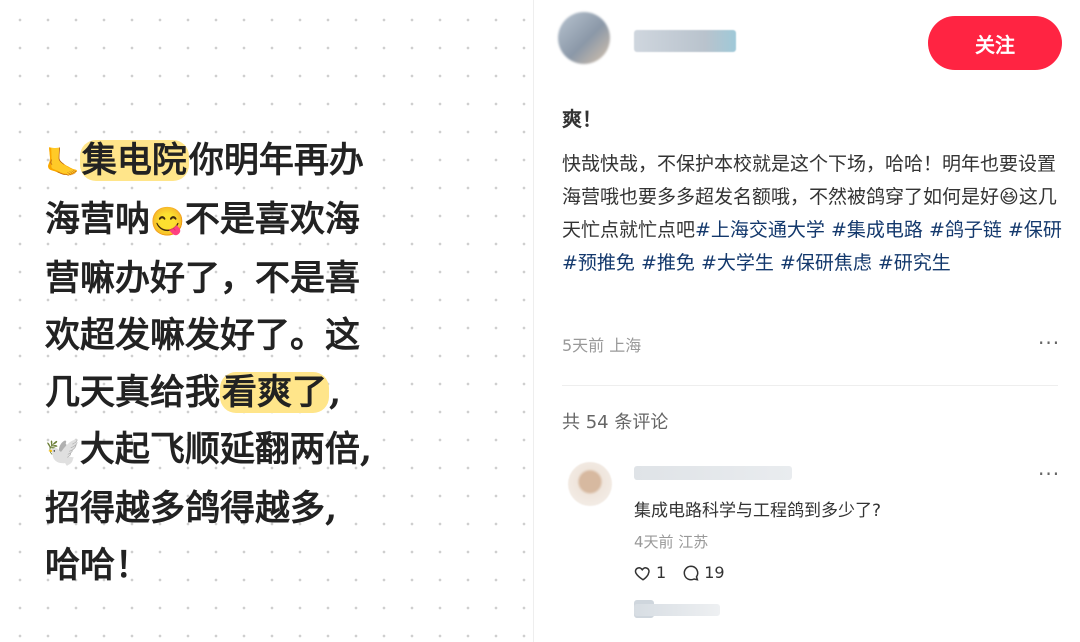  What do you see at coordinates (134, 160) in the screenshot?
I see `highlight-text: 集电院` at bounding box center [134, 160].